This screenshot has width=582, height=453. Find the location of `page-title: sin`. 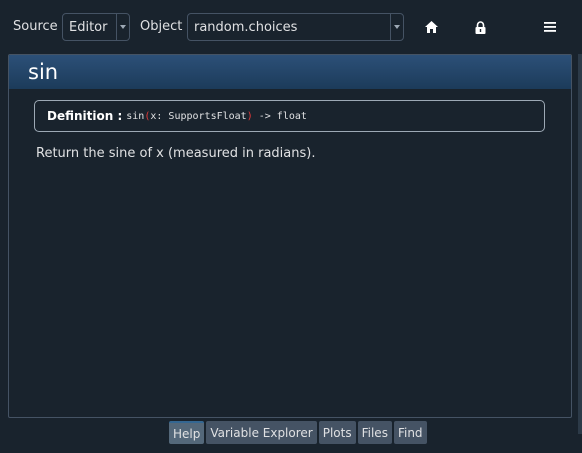

page-title: sin is located at coordinates (43, 72).